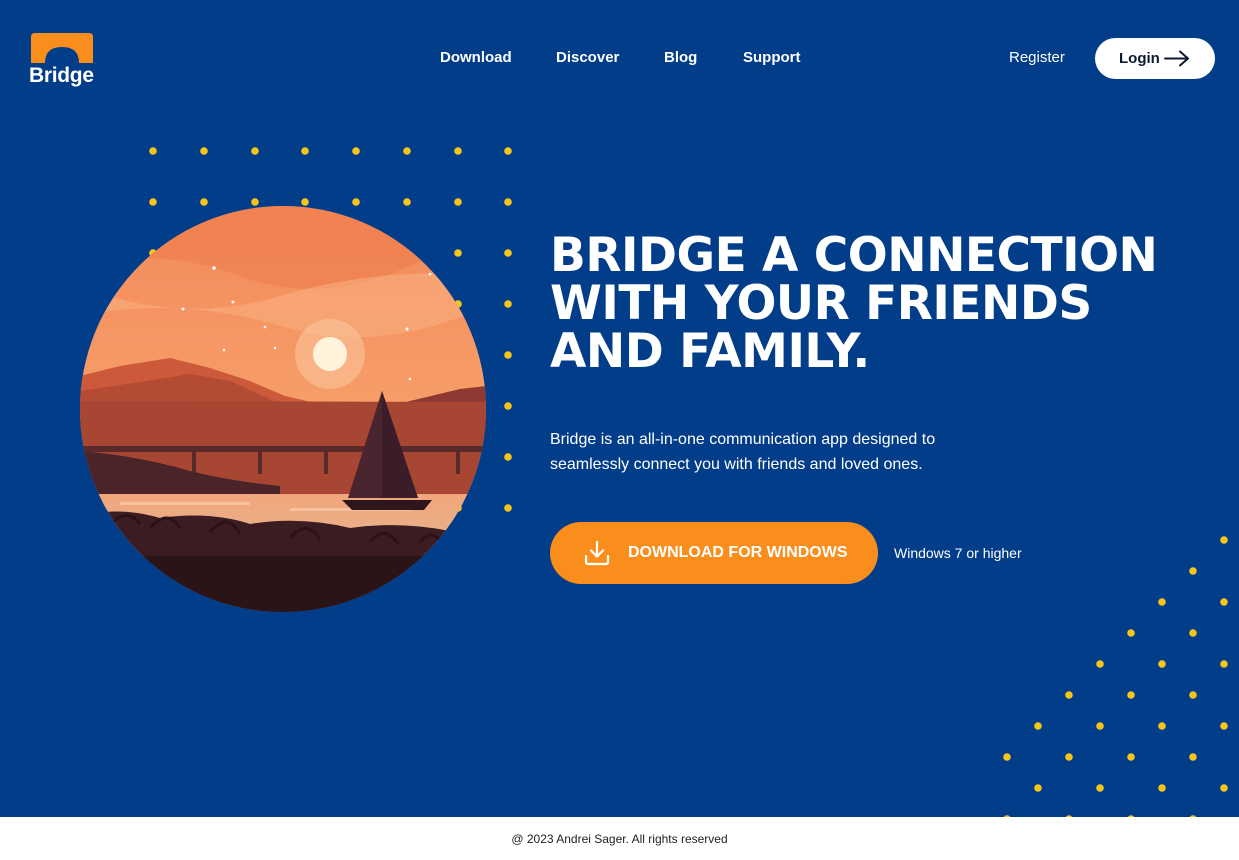 Image resolution: width=1239 pixels, height=860 pixels. What do you see at coordinates (61, 75) in the screenshot?
I see `logo-text: Bridge` at bounding box center [61, 75].